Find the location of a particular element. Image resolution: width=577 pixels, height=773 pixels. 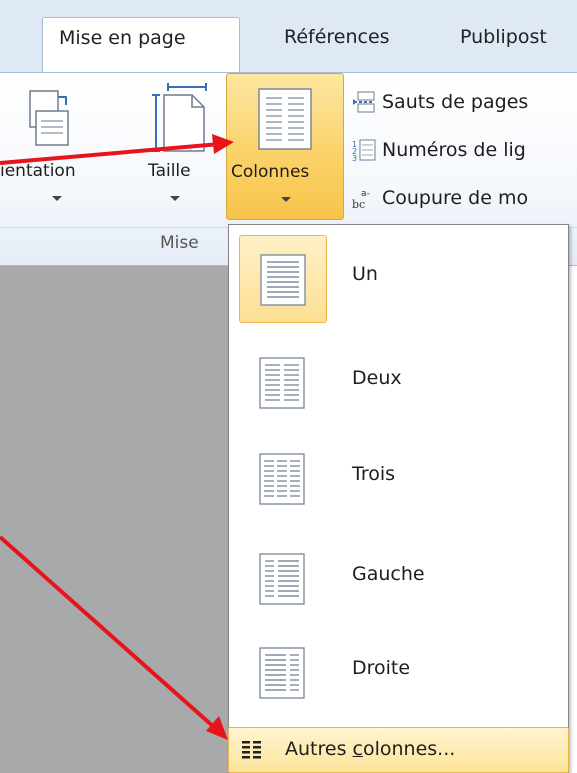

menu-item-un-highlight is located at coordinates (283, 279).